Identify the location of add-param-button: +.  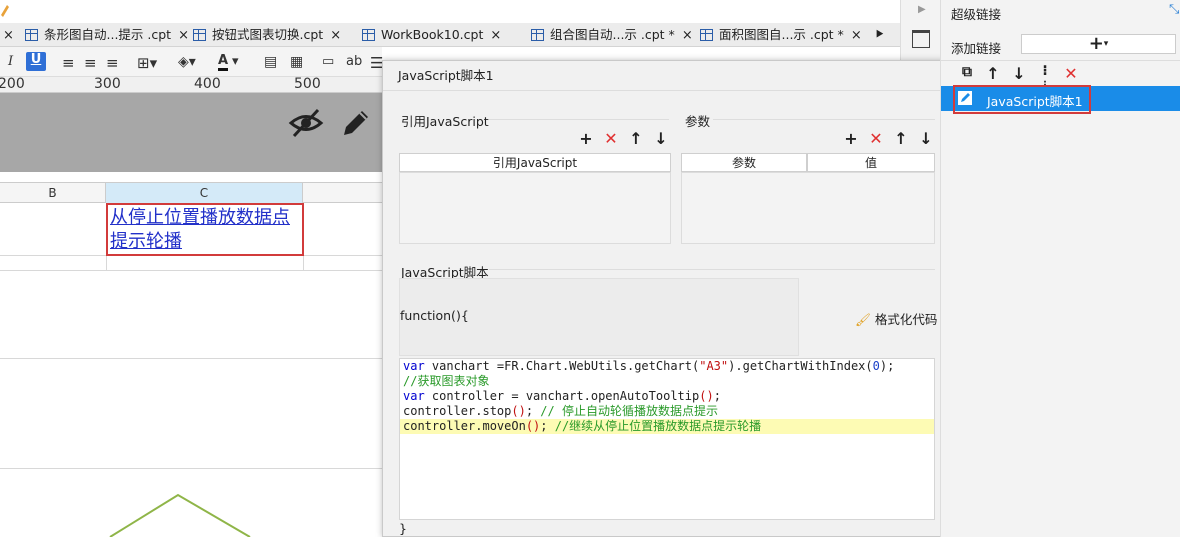
(851, 138).